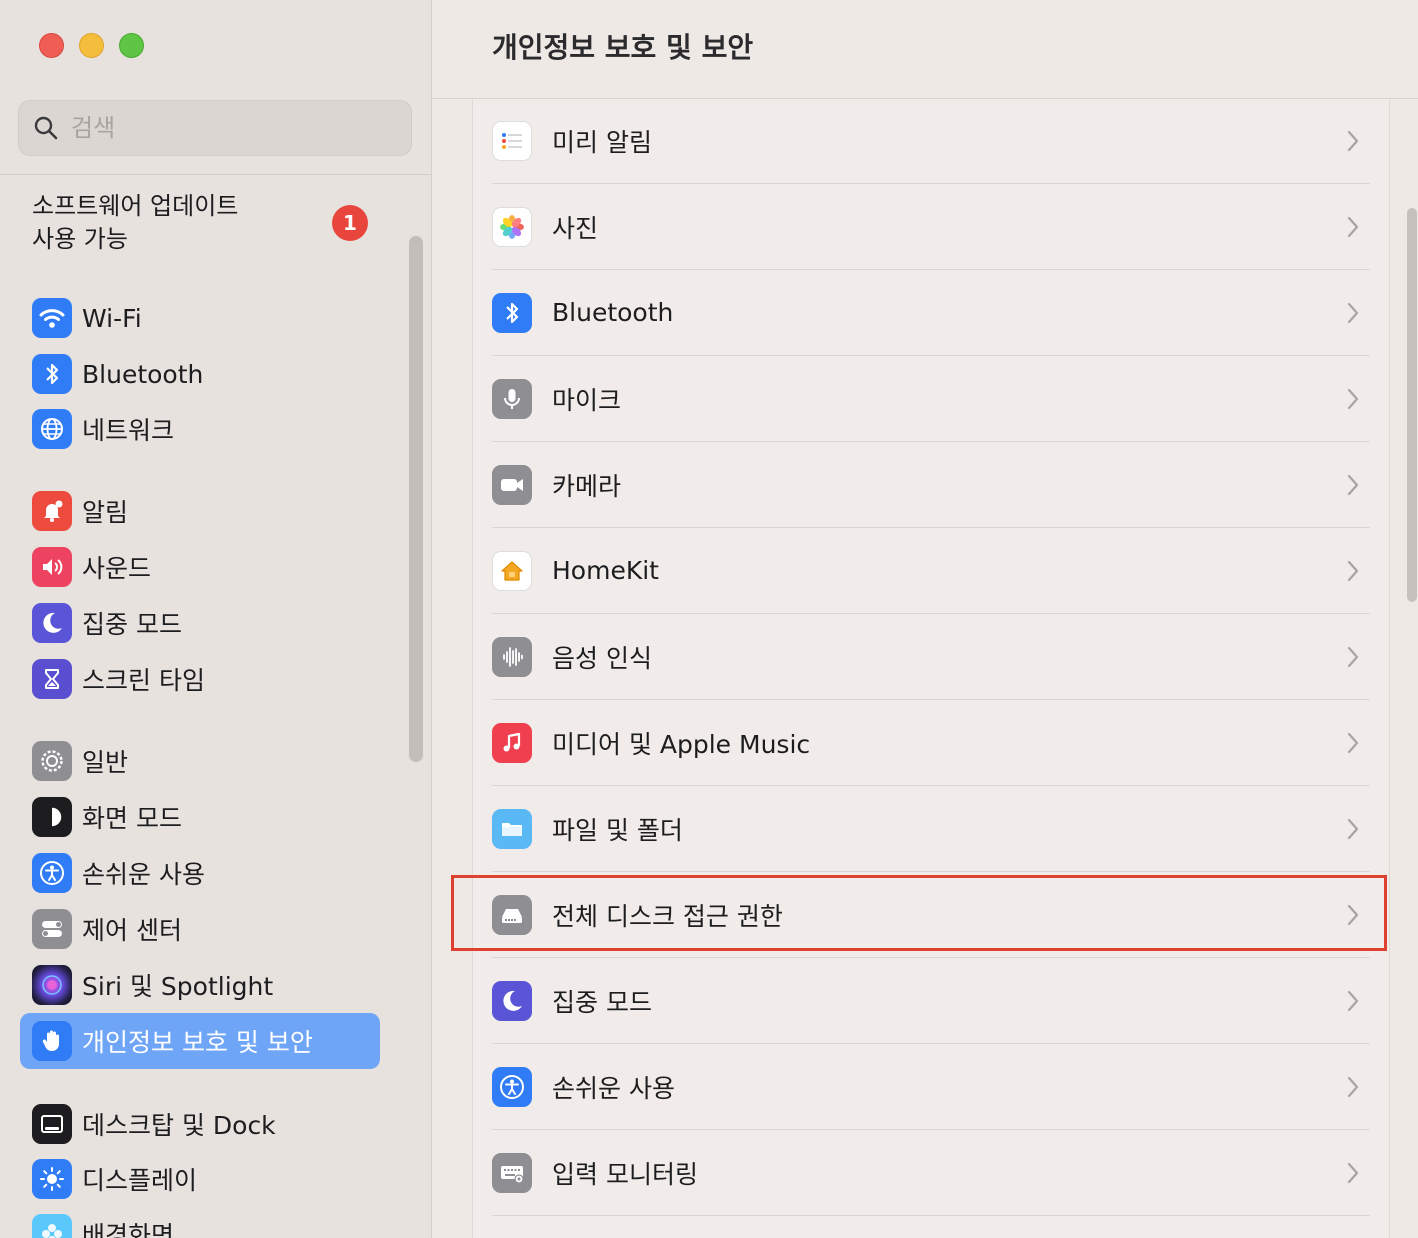 This screenshot has width=1418, height=1238. I want to click on sidebar-item-label: 배경화면, so click(128, 1229).